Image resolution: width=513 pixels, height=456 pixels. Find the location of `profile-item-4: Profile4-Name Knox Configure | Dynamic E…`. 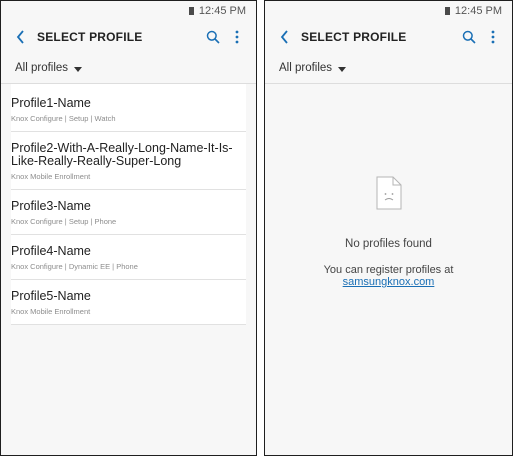

profile-item-4: Profile4-Name Knox Configure | Dynamic E… is located at coordinates (128, 257).